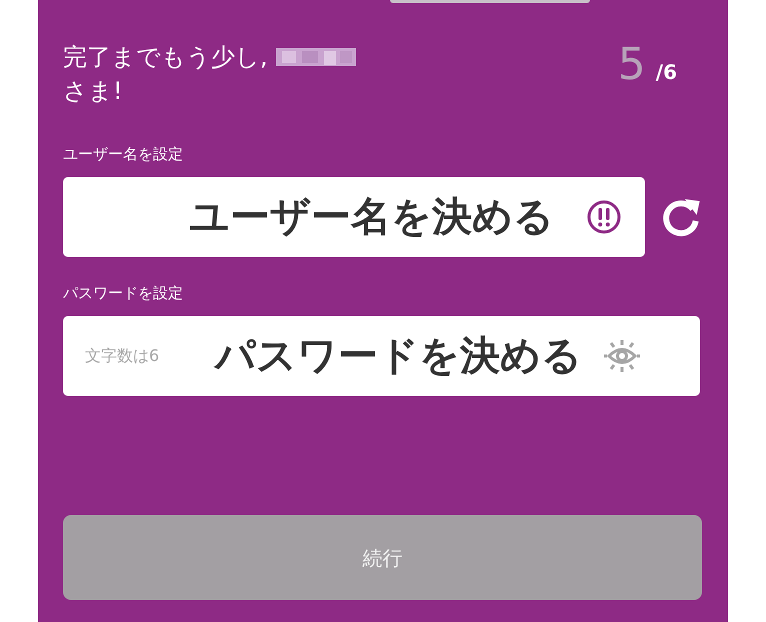 The width and height of the screenshot is (766, 622). I want to click on password-field: 文字数は6 パスワードを決める, so click(381, 356).